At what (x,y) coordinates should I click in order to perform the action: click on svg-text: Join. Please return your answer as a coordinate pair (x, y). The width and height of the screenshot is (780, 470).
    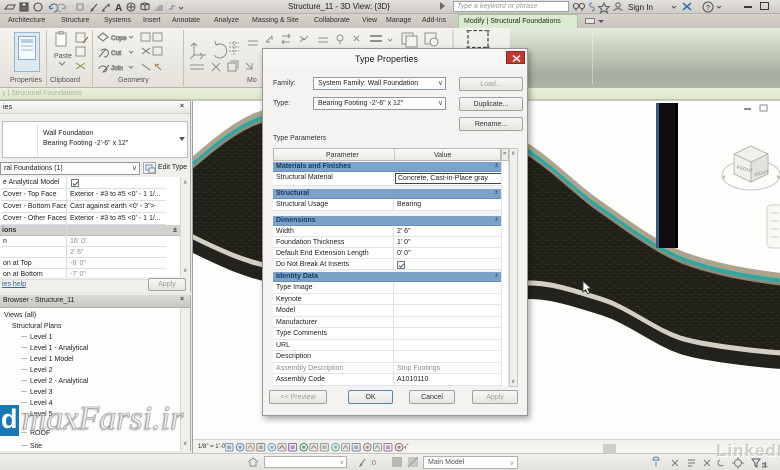
    Looking at the image, I should click on (117, 68).